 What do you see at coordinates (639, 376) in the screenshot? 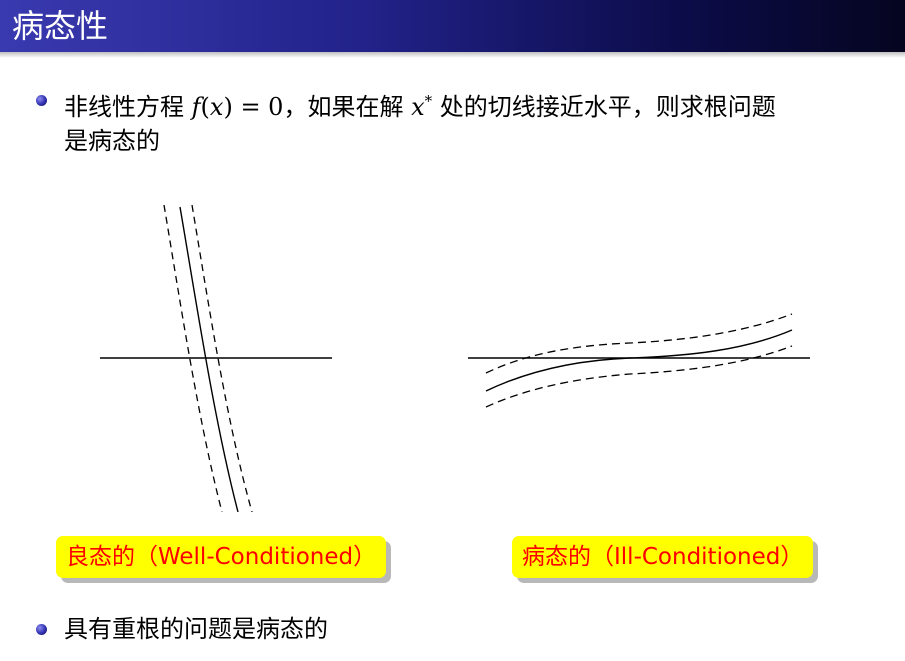
I see `ill-conditioned-lower-bound` at bounding box center [639, 376].